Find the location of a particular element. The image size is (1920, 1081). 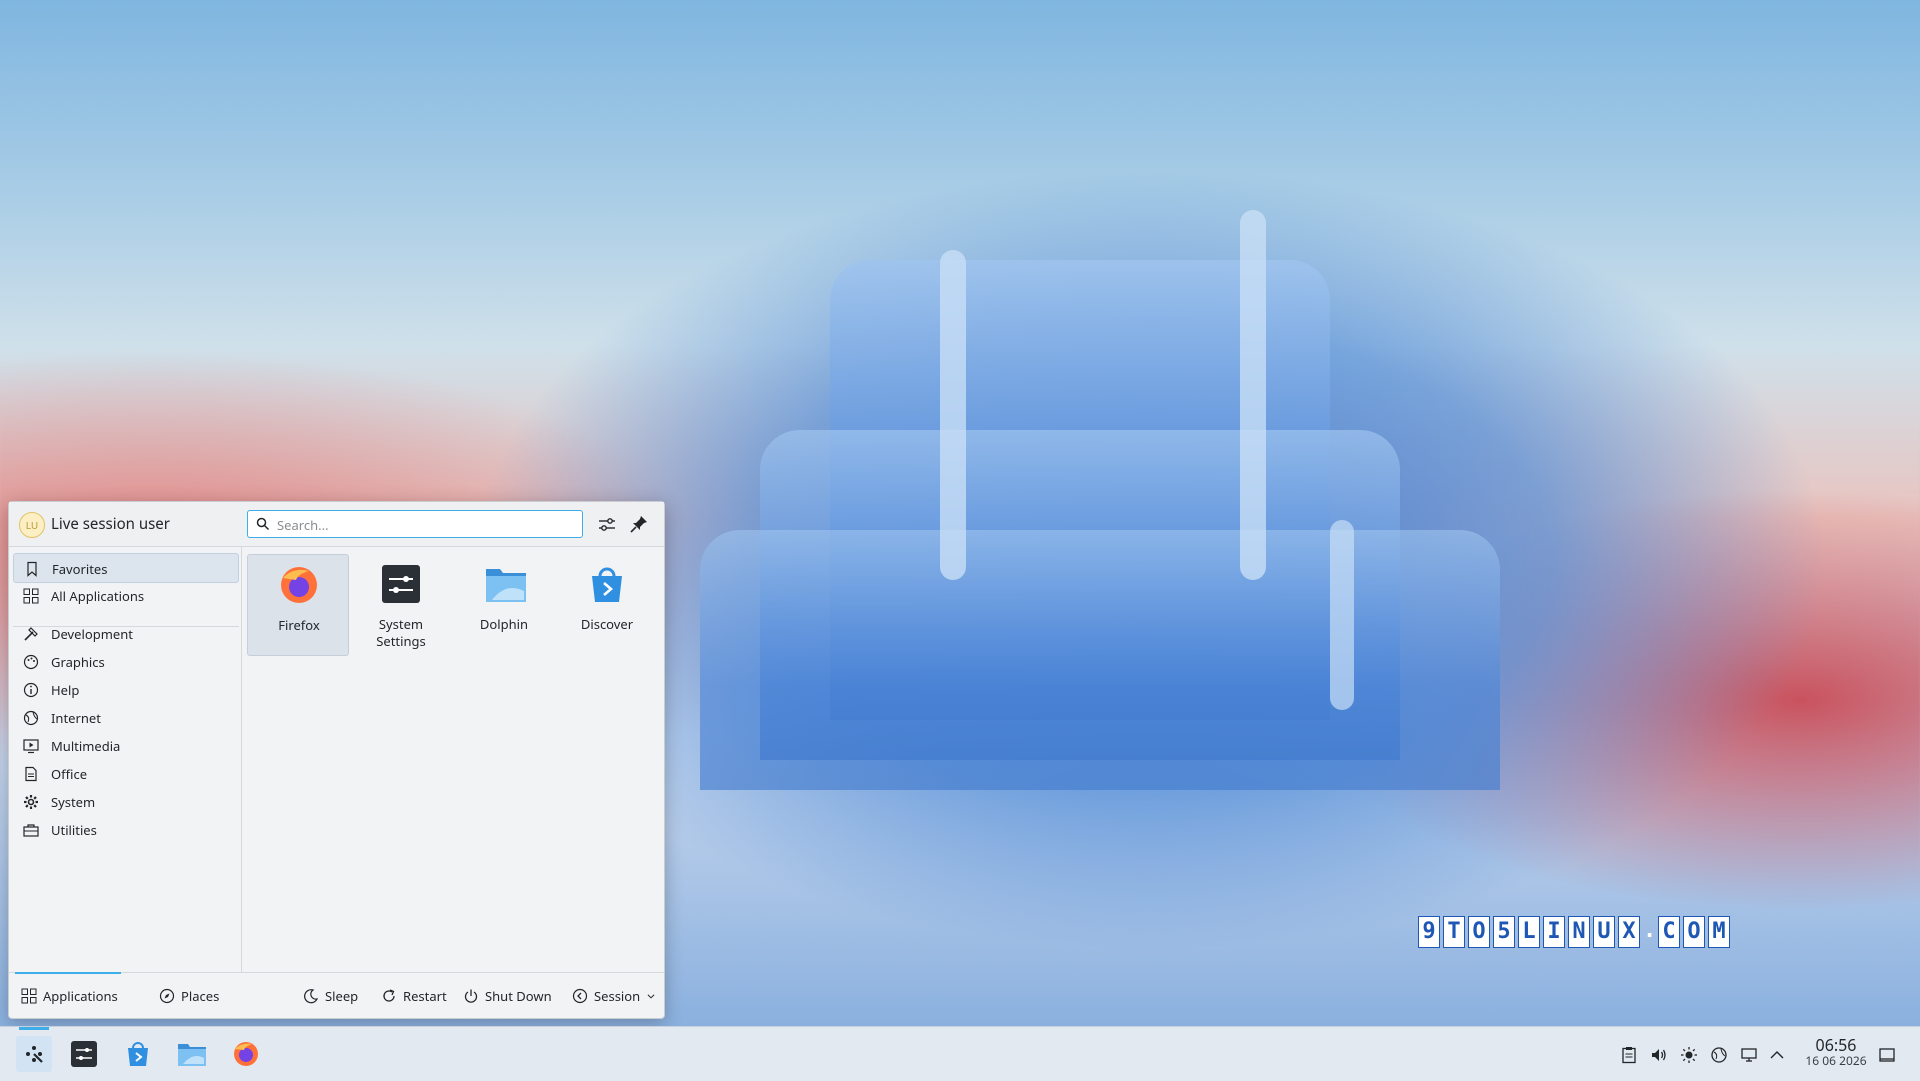

favorite-label: Discover is located at coordinates (607, 624).